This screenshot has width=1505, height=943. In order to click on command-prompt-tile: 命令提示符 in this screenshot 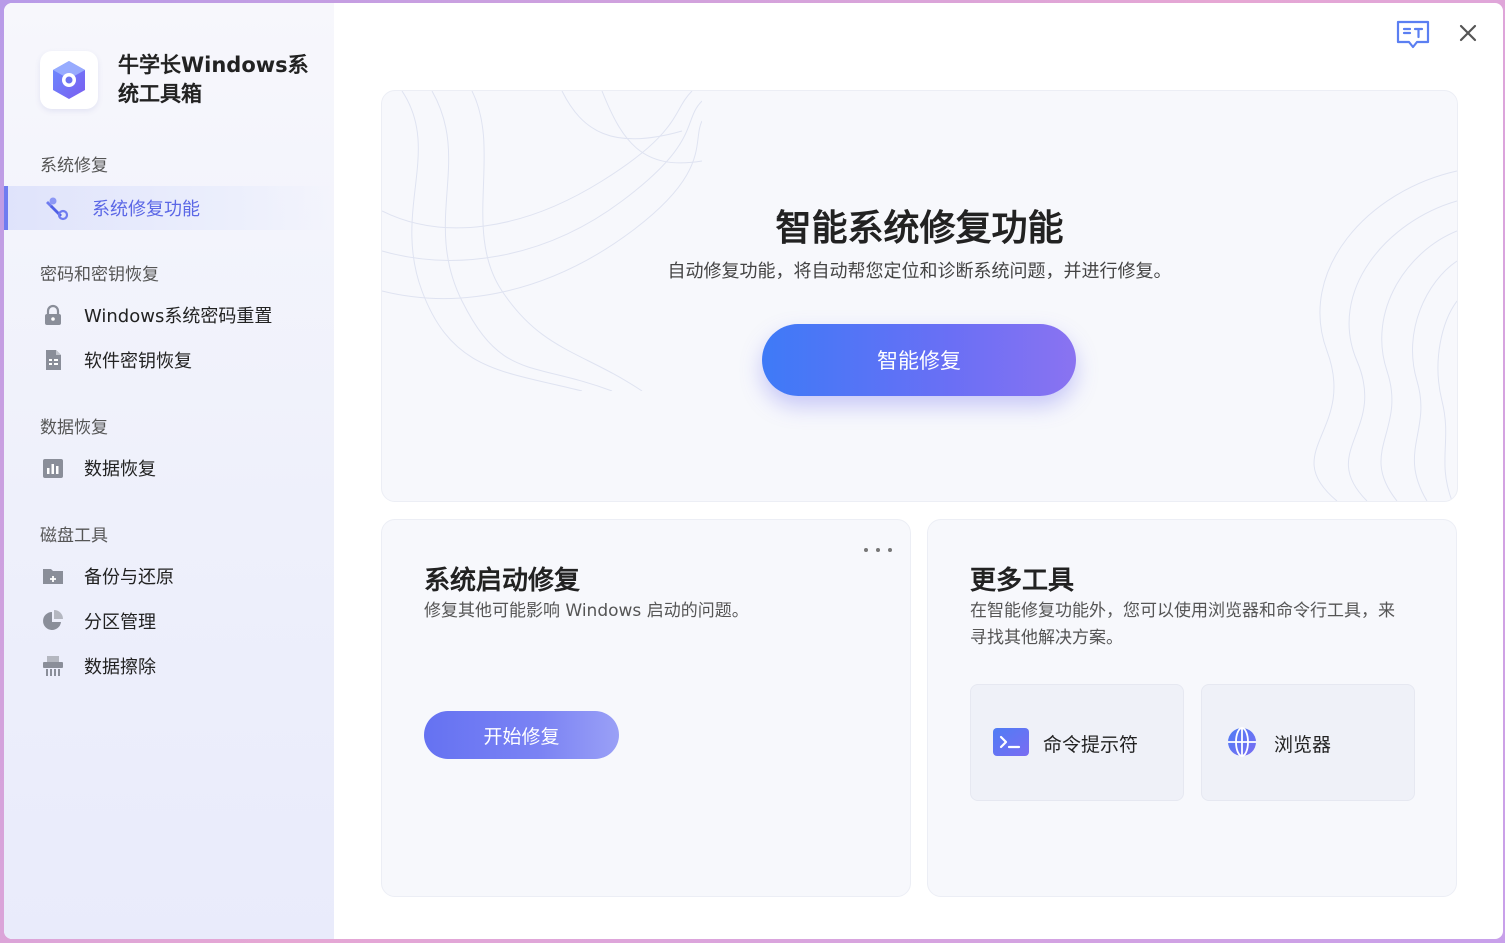, I will do `click(1077, 742)`.